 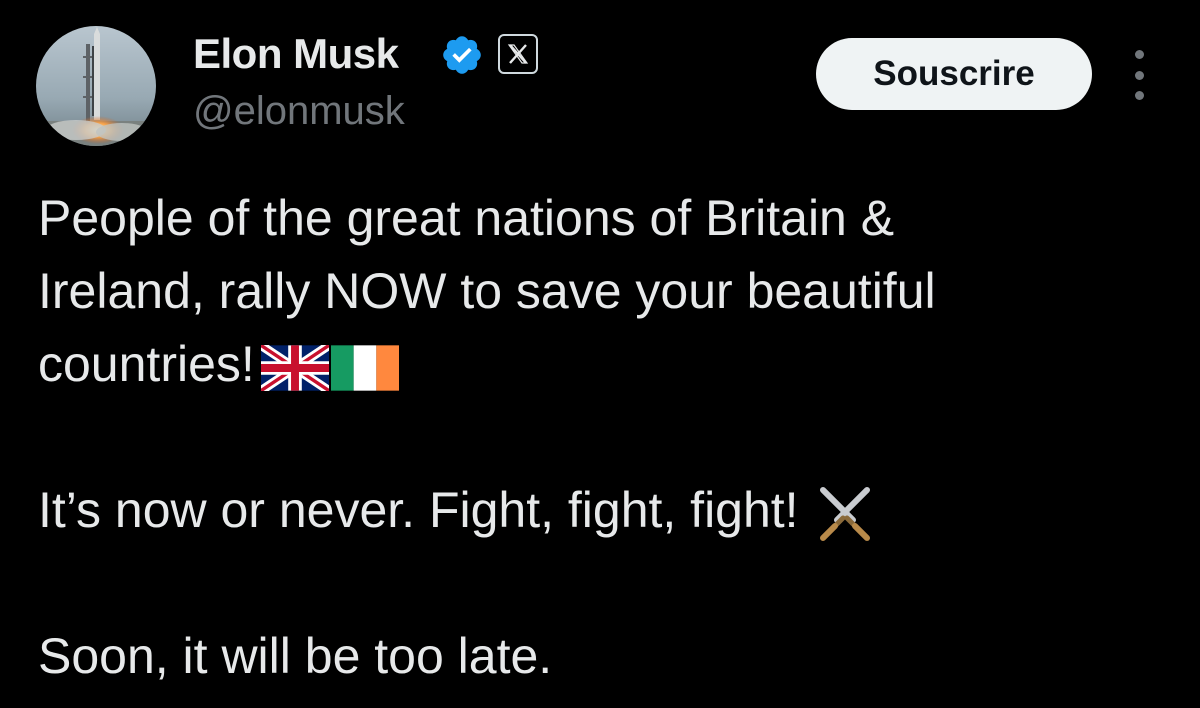 I want to click on tweet-line: countries!, so click(x=603, y=364).